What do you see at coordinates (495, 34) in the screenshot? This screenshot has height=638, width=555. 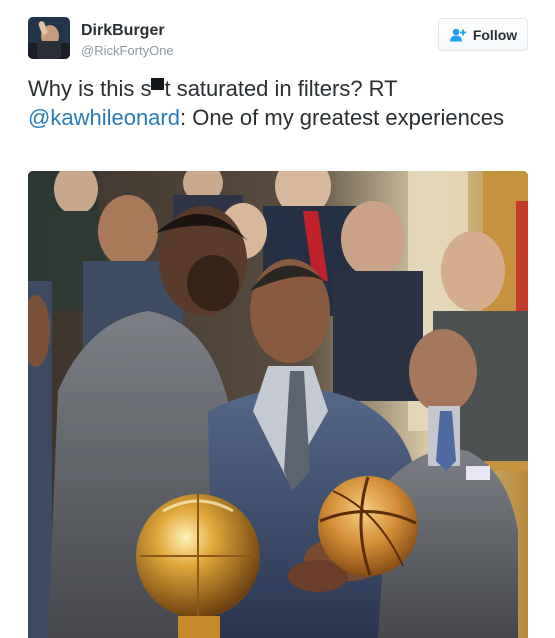 I see `follow-label: Follow` at bounding box center [495, 34].